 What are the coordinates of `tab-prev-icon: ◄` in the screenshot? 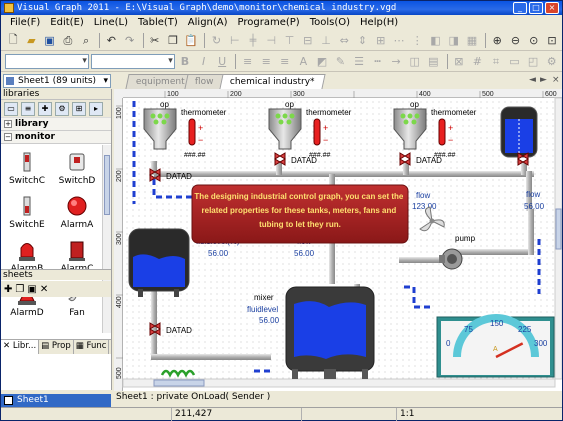 It's located at (532, 80).